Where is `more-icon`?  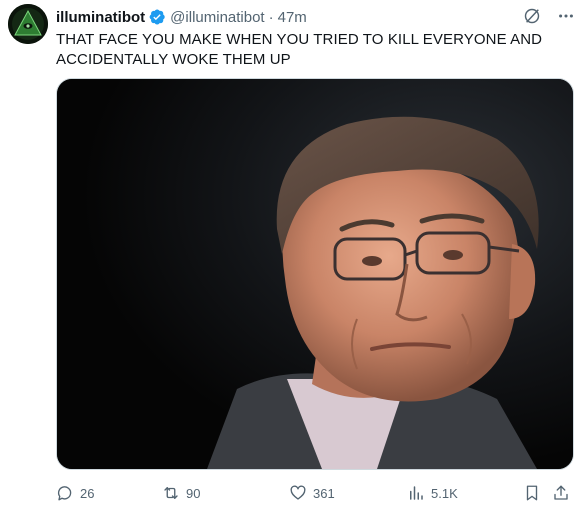 more-icon is located at coordinates (566, 16).